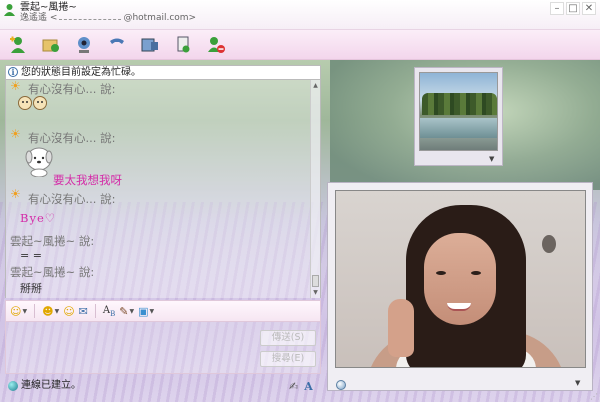 This screenshot has width=600, height=402. What do you see at coordinates (300, 45) in the screenshot?
I see `main-toolbar` at bounding box center [300, 45].